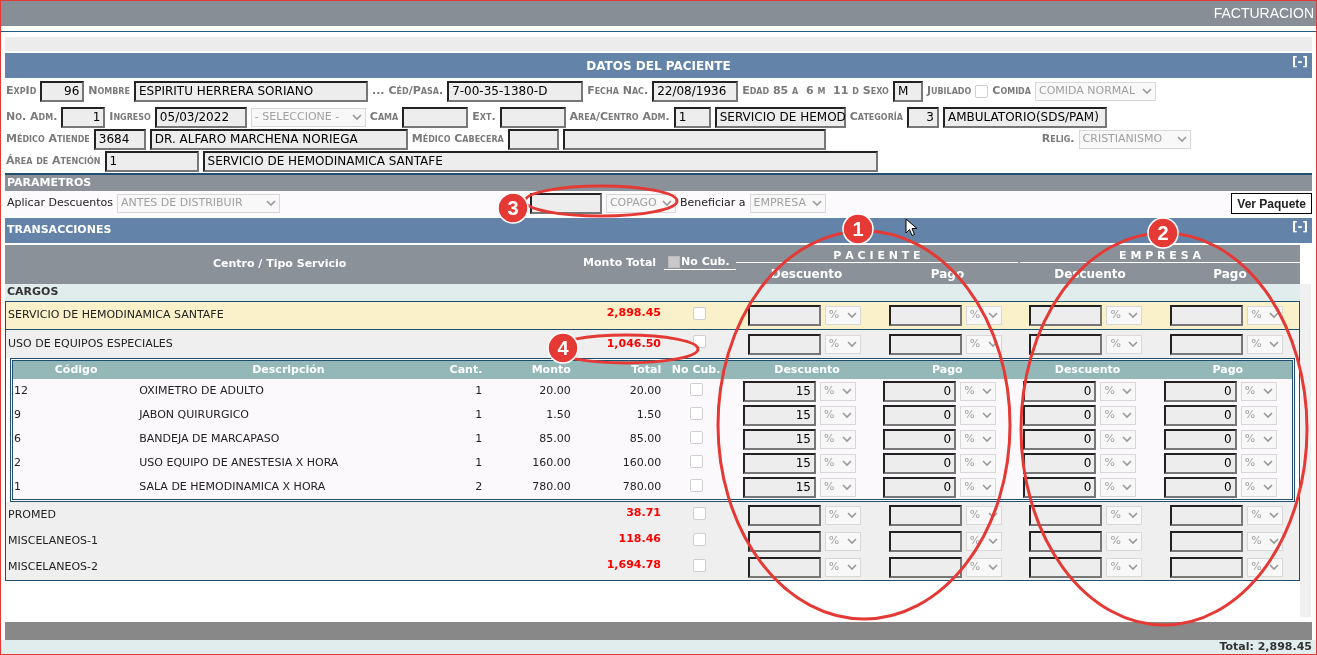 The image size is (1317, 655). What do you see at coordinates (652, 541) in the screenshot?
I see `table-row: MISCELANEOS-1 118.46 % % % %` at bounding box center [652, 541].